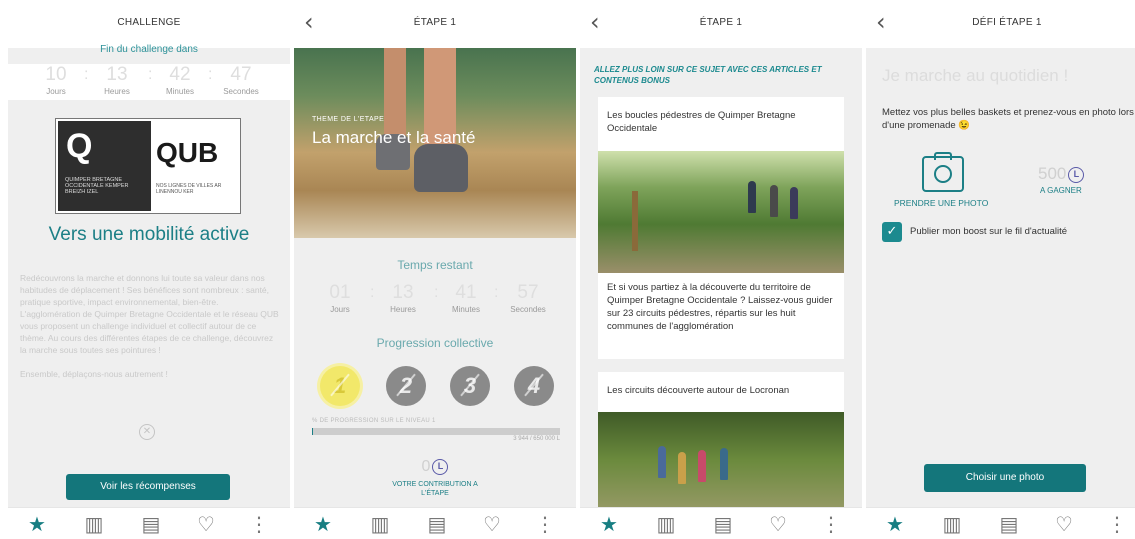  I want to click on countdown-seconds: 47 Secondes, so click(241, 80).